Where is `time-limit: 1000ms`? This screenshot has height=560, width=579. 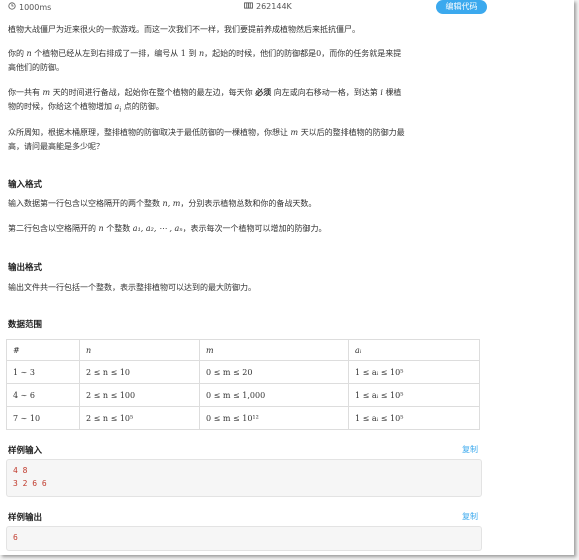 time-limit: 1000ms is located at coordinates (29, 7).